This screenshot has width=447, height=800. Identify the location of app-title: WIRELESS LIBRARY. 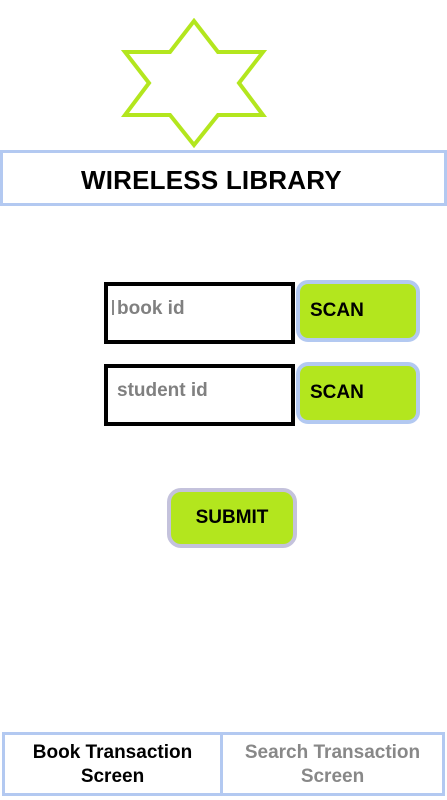
(211, 180).